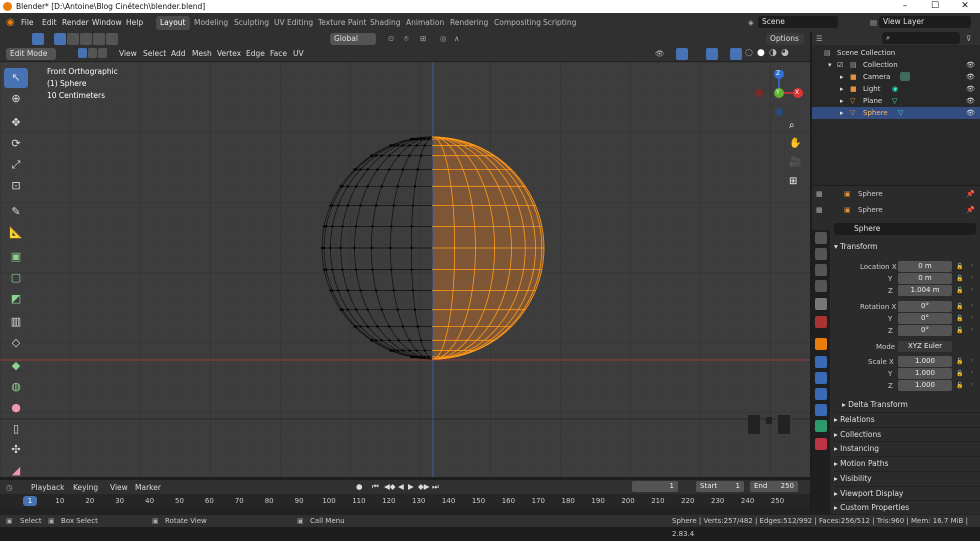 This screenshot has height=541, width=980. What do you see at coordinates (819, 39) in the screenshot?
I see `outliner-editor-icon: ☰` at bounding box center [819, 39].